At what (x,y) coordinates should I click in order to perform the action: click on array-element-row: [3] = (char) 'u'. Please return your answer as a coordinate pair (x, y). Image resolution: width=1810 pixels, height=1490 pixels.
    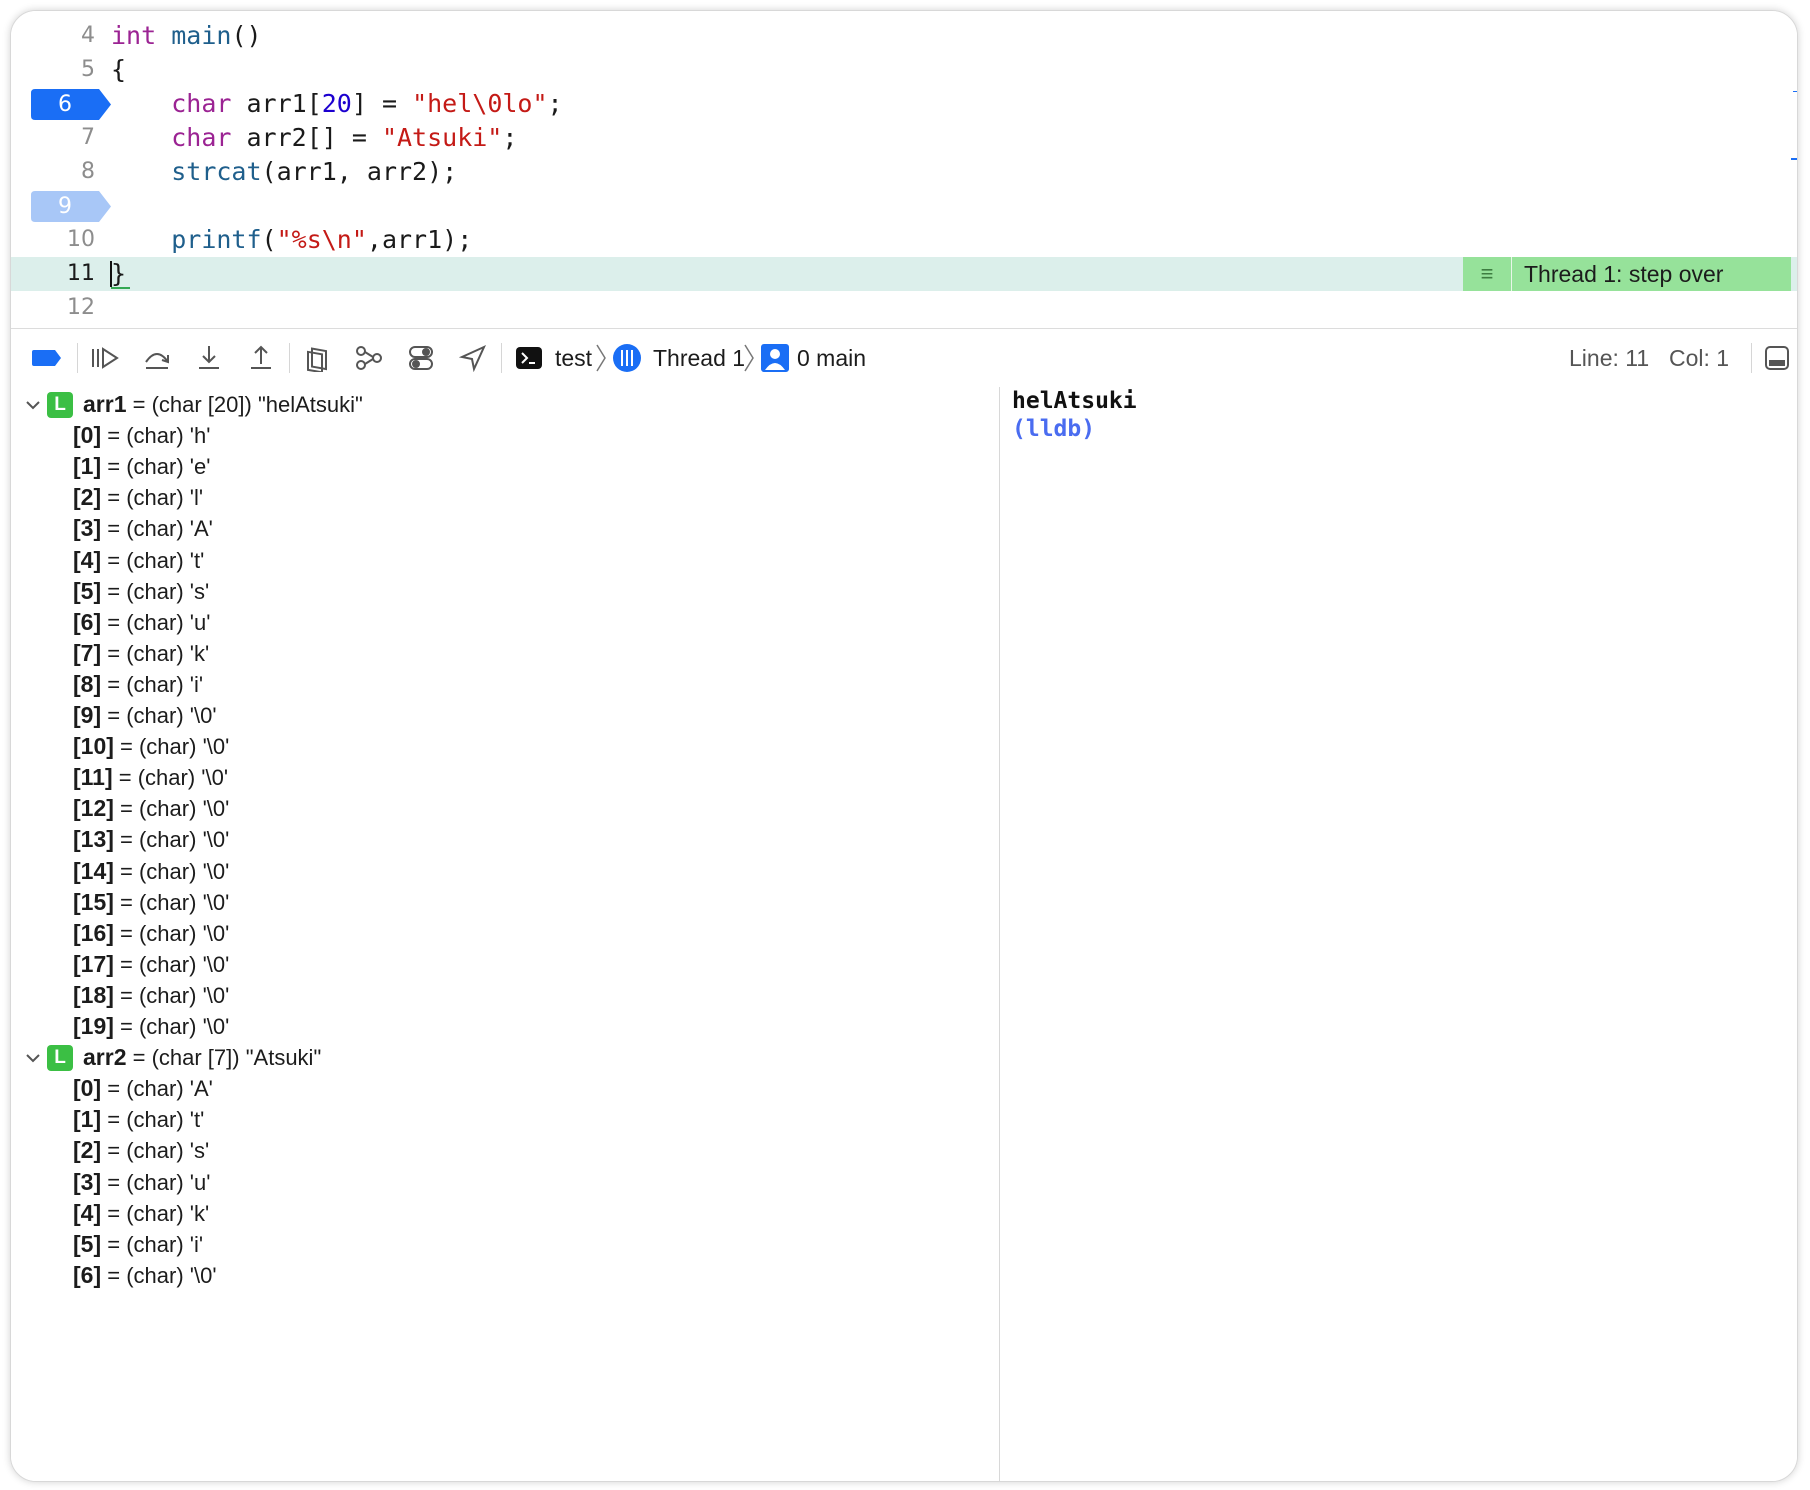
    Looking at the image, I should click on (141, 1182).